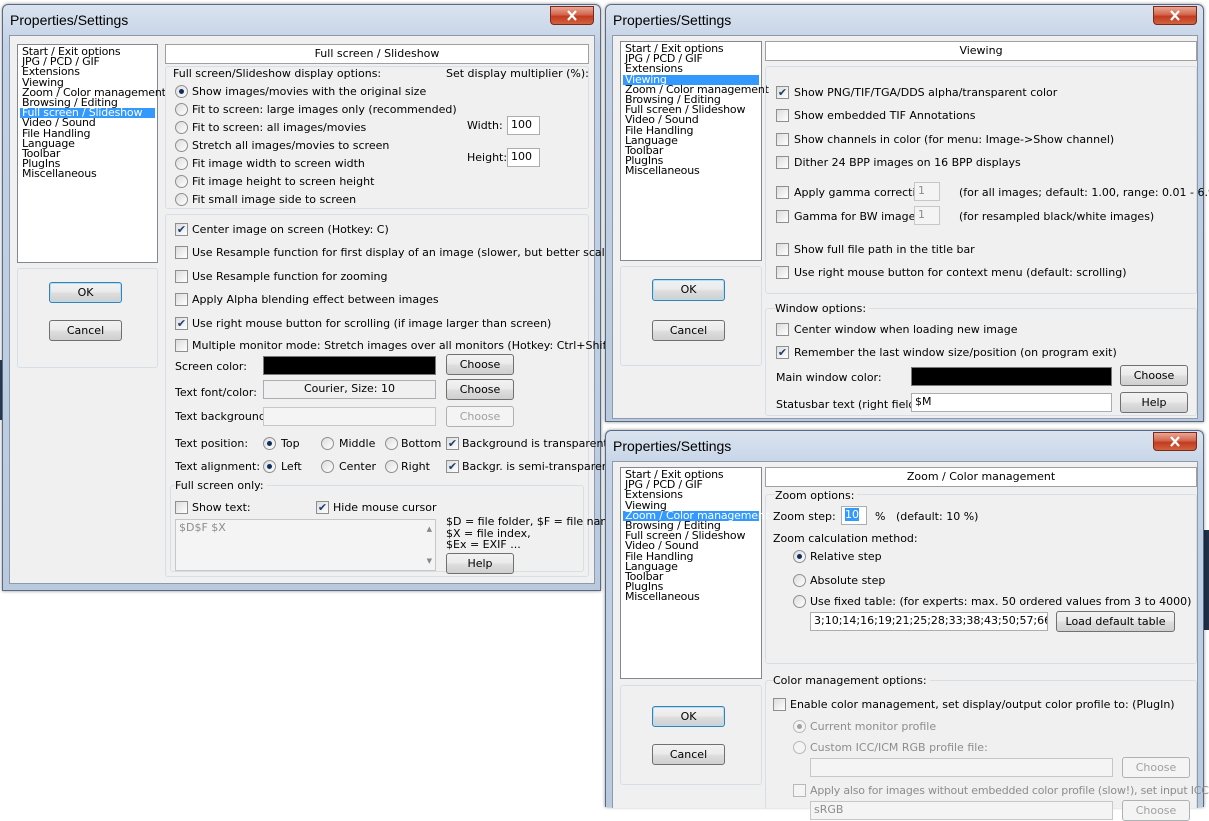 The width and height of the screenshot is (1209, 821). Describe the element at coordinates (269, 466) in the screenshot. I see `align-left-radio` at that location.